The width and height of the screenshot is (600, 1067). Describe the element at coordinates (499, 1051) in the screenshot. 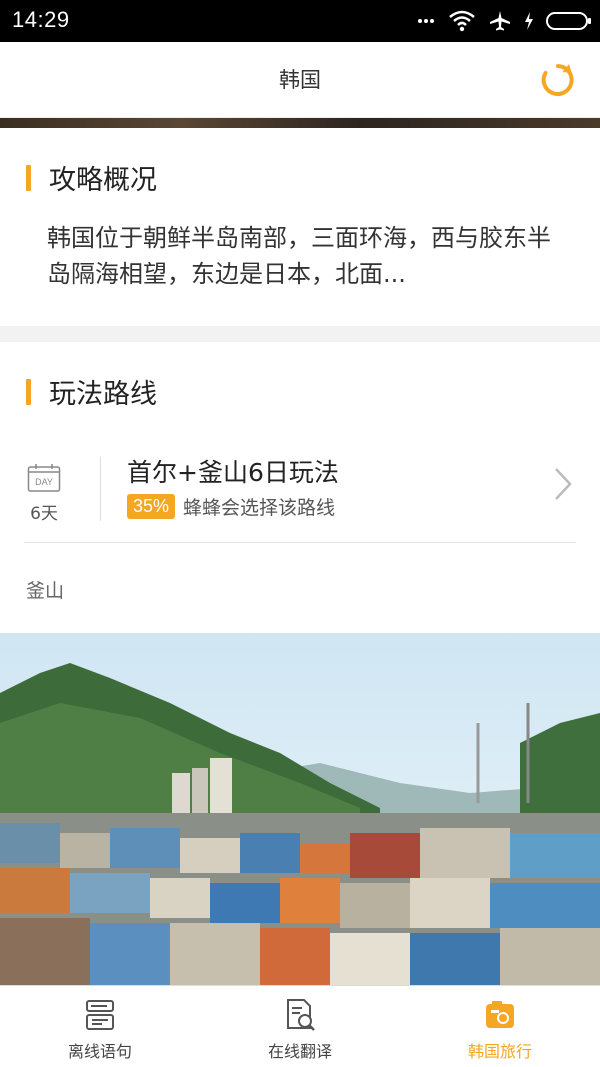

I see `tab-label: 韩国旅行` at that location.